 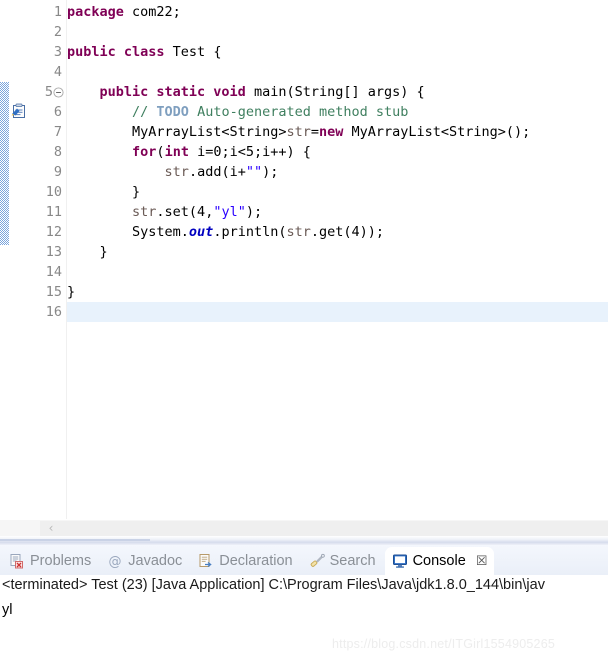 What do you see at coordinates (155, 561) in the screenshot?
I see `tab-label: Javadoc` at bounding box center [155, 561].